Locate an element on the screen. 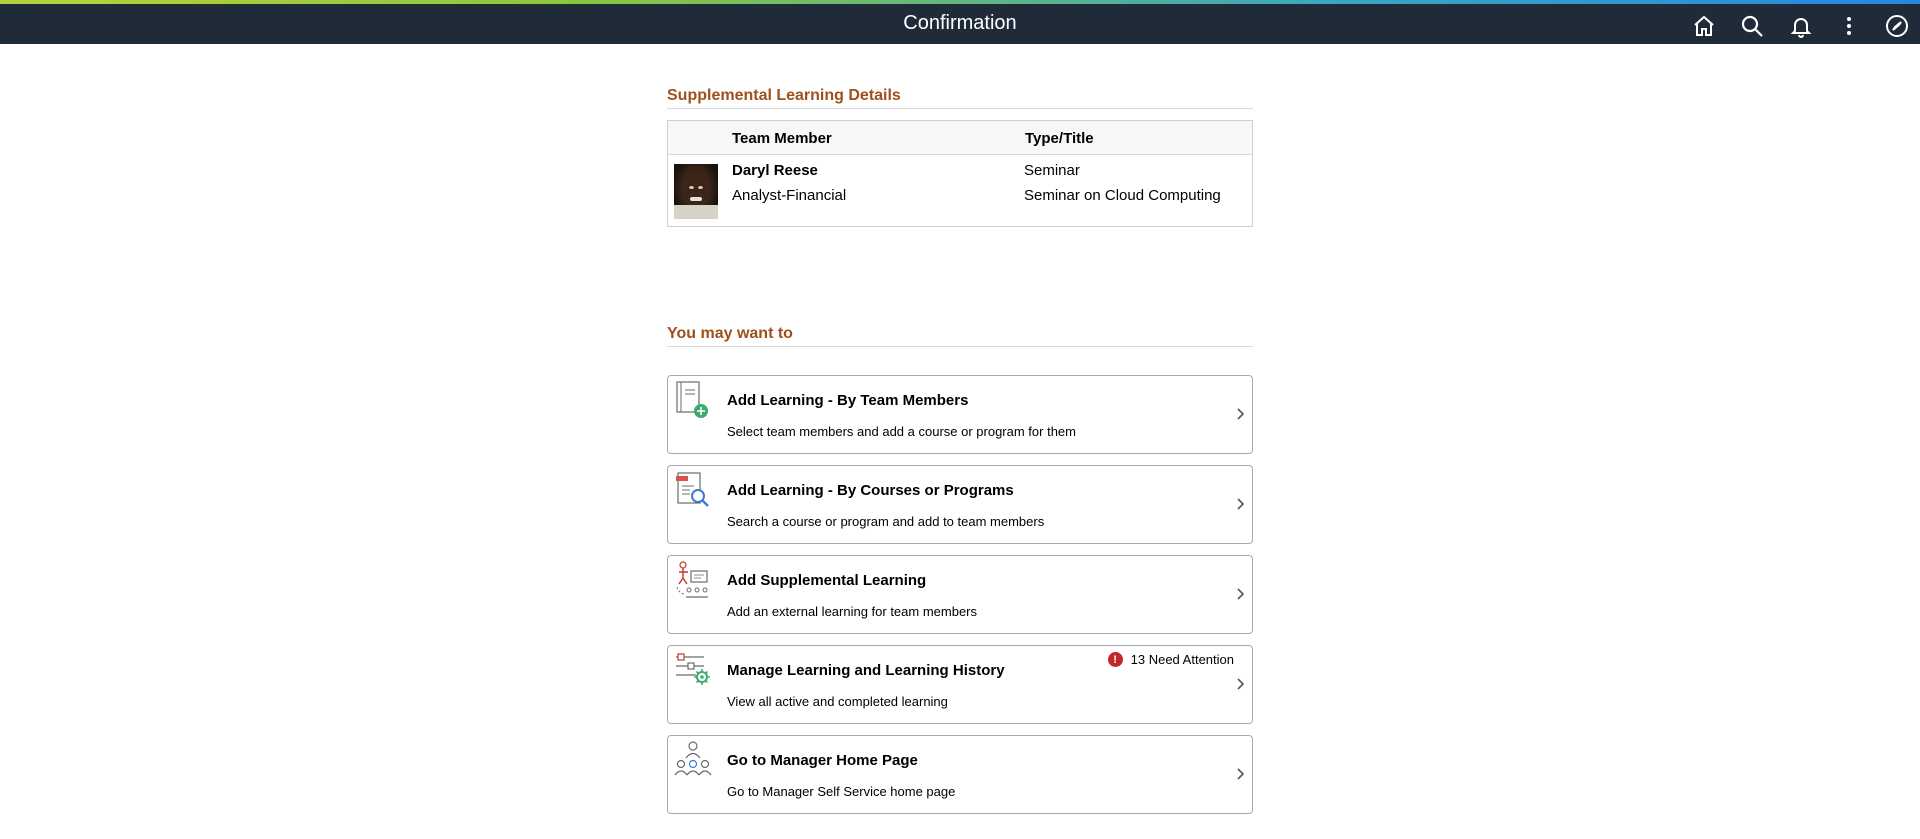  table-header: Team Member Type/Title is located at coordinates (960, 138).